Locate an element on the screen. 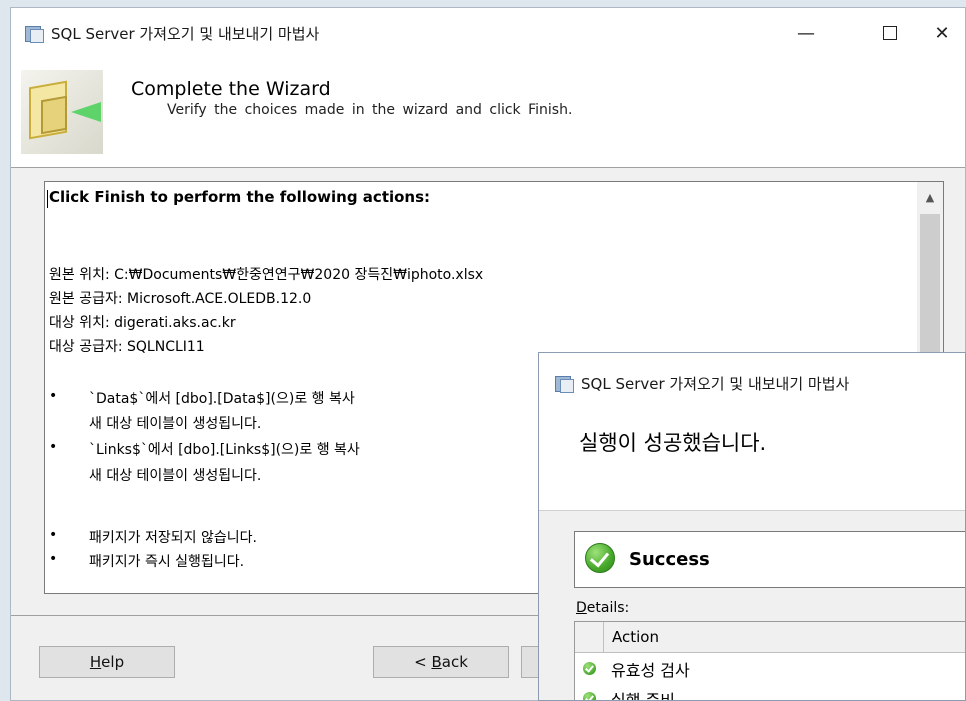 This screenshot has width=966, height=701. back-button: < Back is located at coordinates (441, 662).